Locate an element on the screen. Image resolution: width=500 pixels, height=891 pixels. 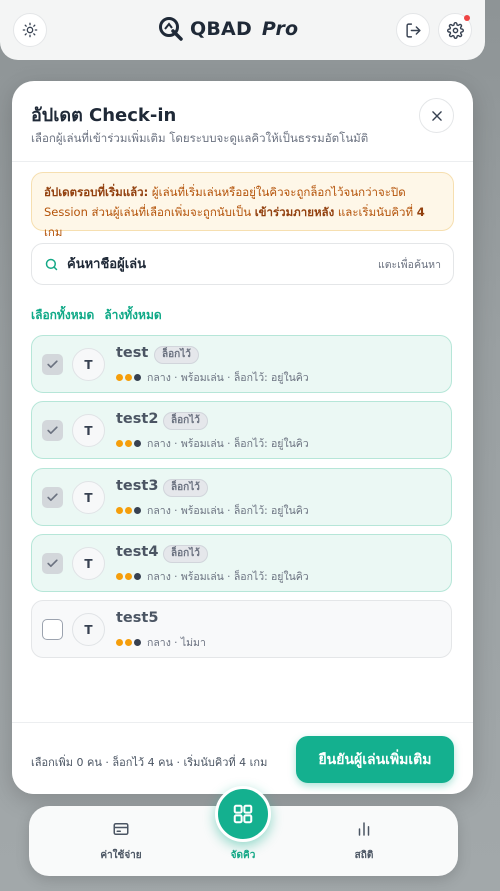
clear-all-link: ล้างทั้งหมด is located at coordinates (132, 315).